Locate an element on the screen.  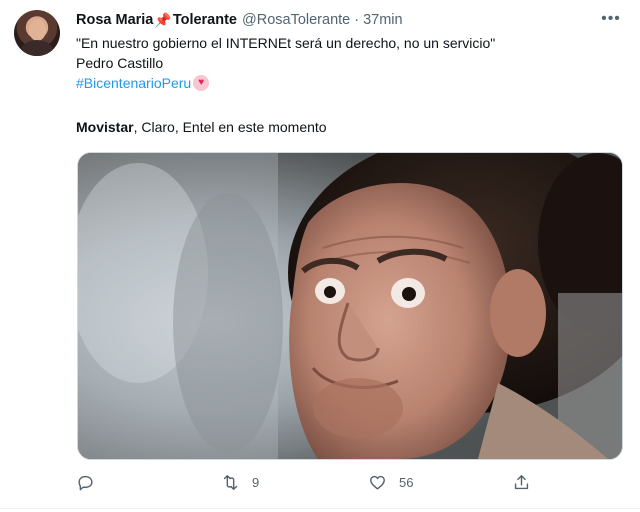
more-options-icon: ••• is located at coordinates (611, 19).